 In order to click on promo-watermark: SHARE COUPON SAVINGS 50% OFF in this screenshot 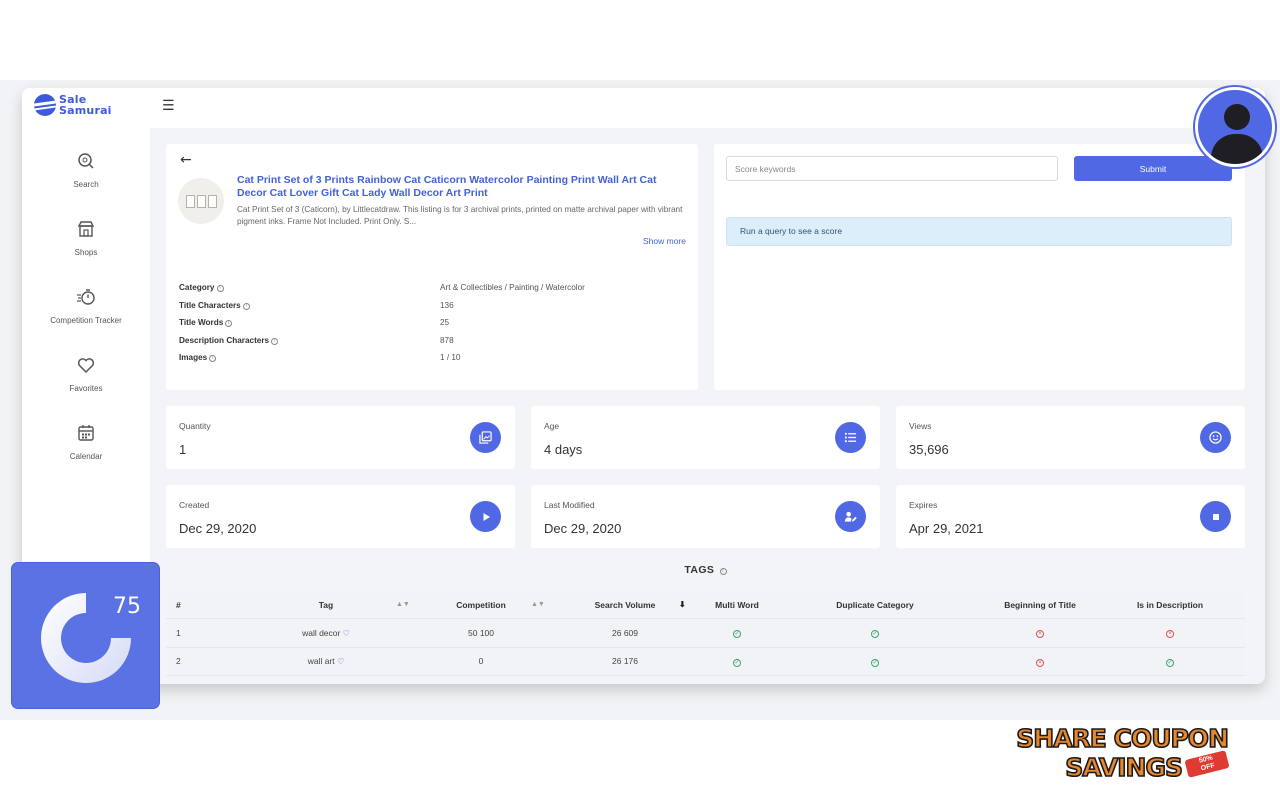, I will do `click(1122, 753)`.